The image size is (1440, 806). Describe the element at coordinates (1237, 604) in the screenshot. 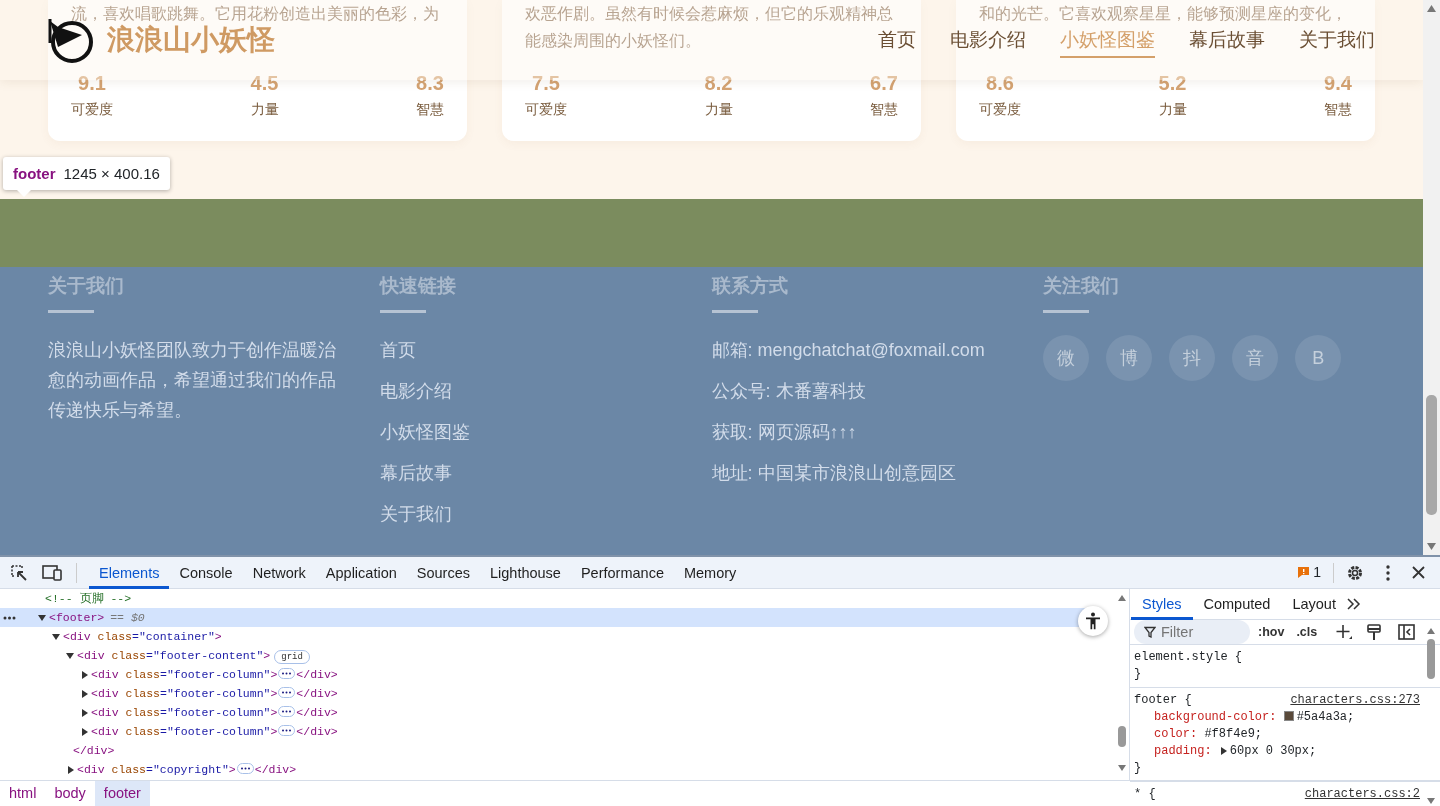

I see `styles-tab: Computed` at that location.